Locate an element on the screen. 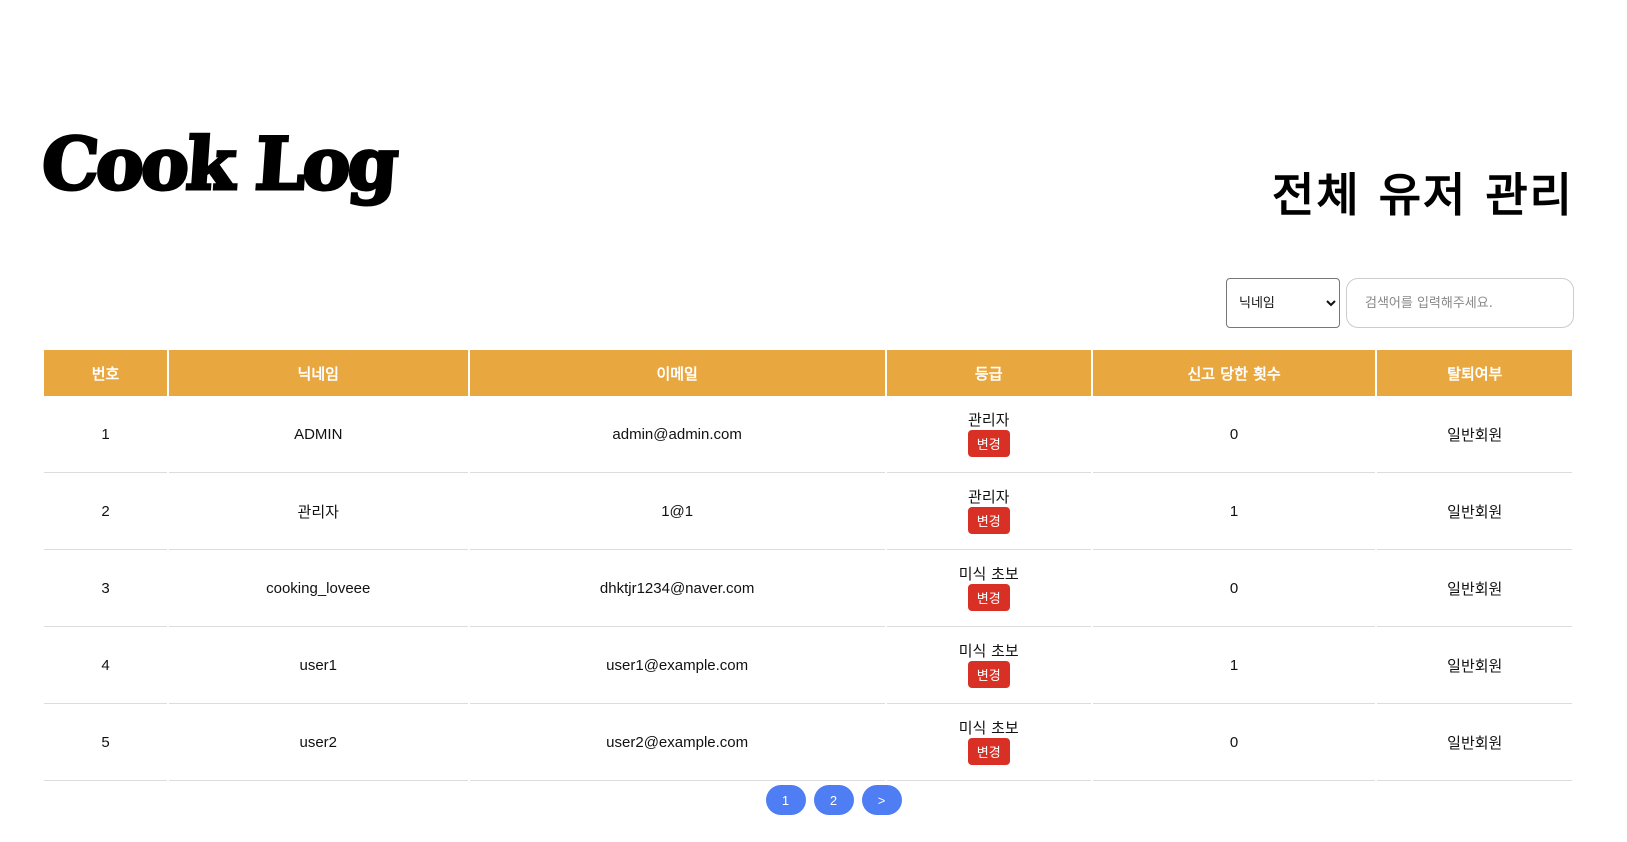 This screenshot has width=1627, height=842. column-header-number: 번호 is located at coordinates (105, 373).